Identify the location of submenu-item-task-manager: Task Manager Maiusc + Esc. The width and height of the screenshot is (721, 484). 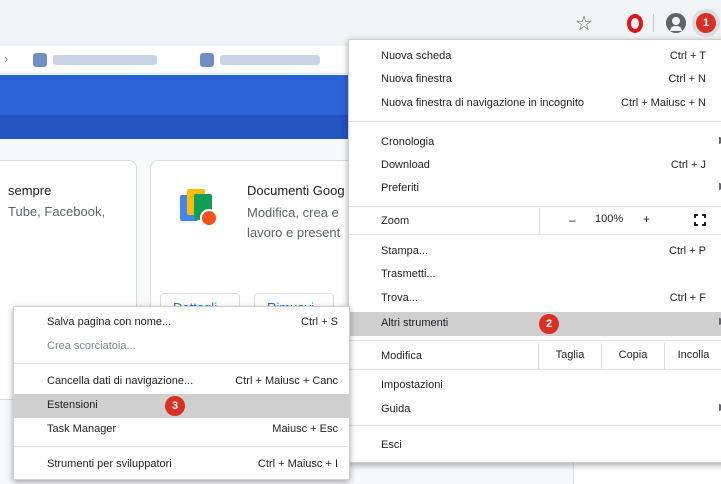
(181, 430).